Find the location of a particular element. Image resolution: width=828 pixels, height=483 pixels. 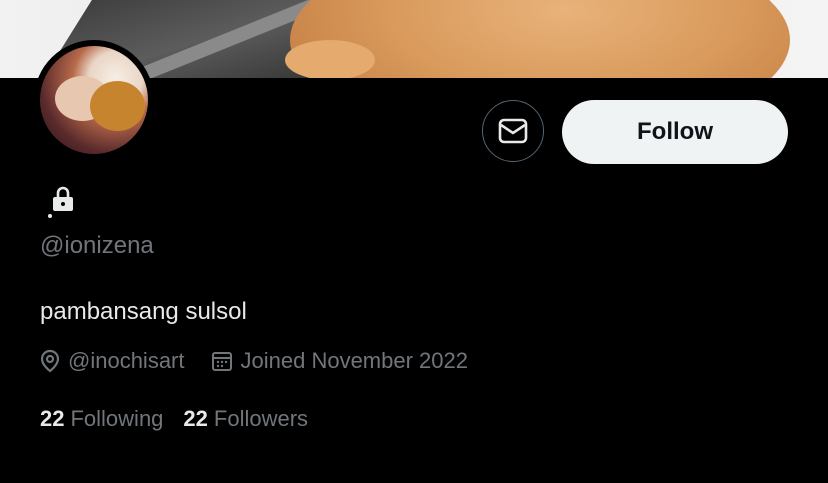

profile-location: @inochisart is located at coordinates (112, 361).